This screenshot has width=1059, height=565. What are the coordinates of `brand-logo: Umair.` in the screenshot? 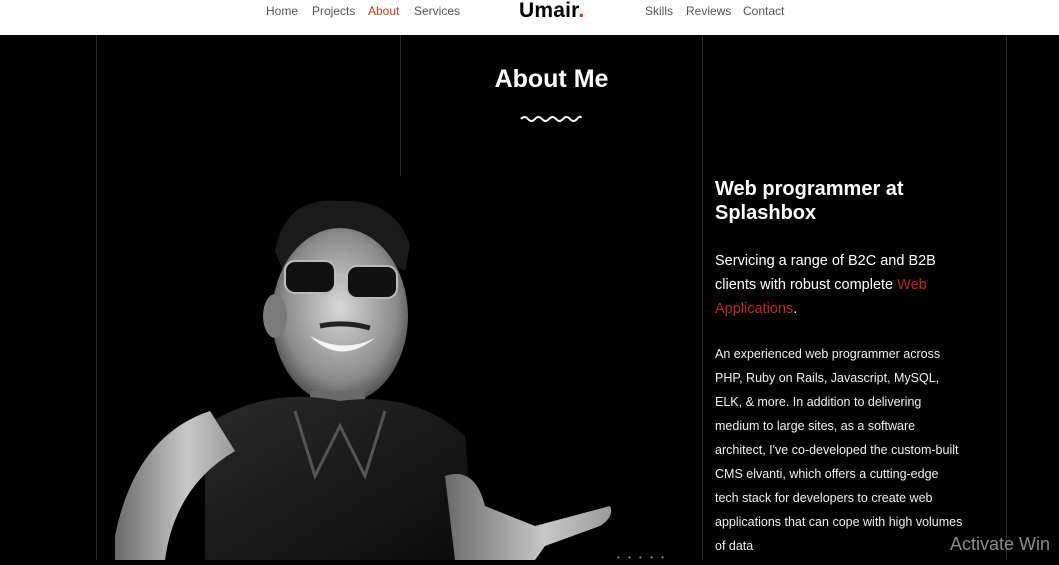 It's located at (551, 12).